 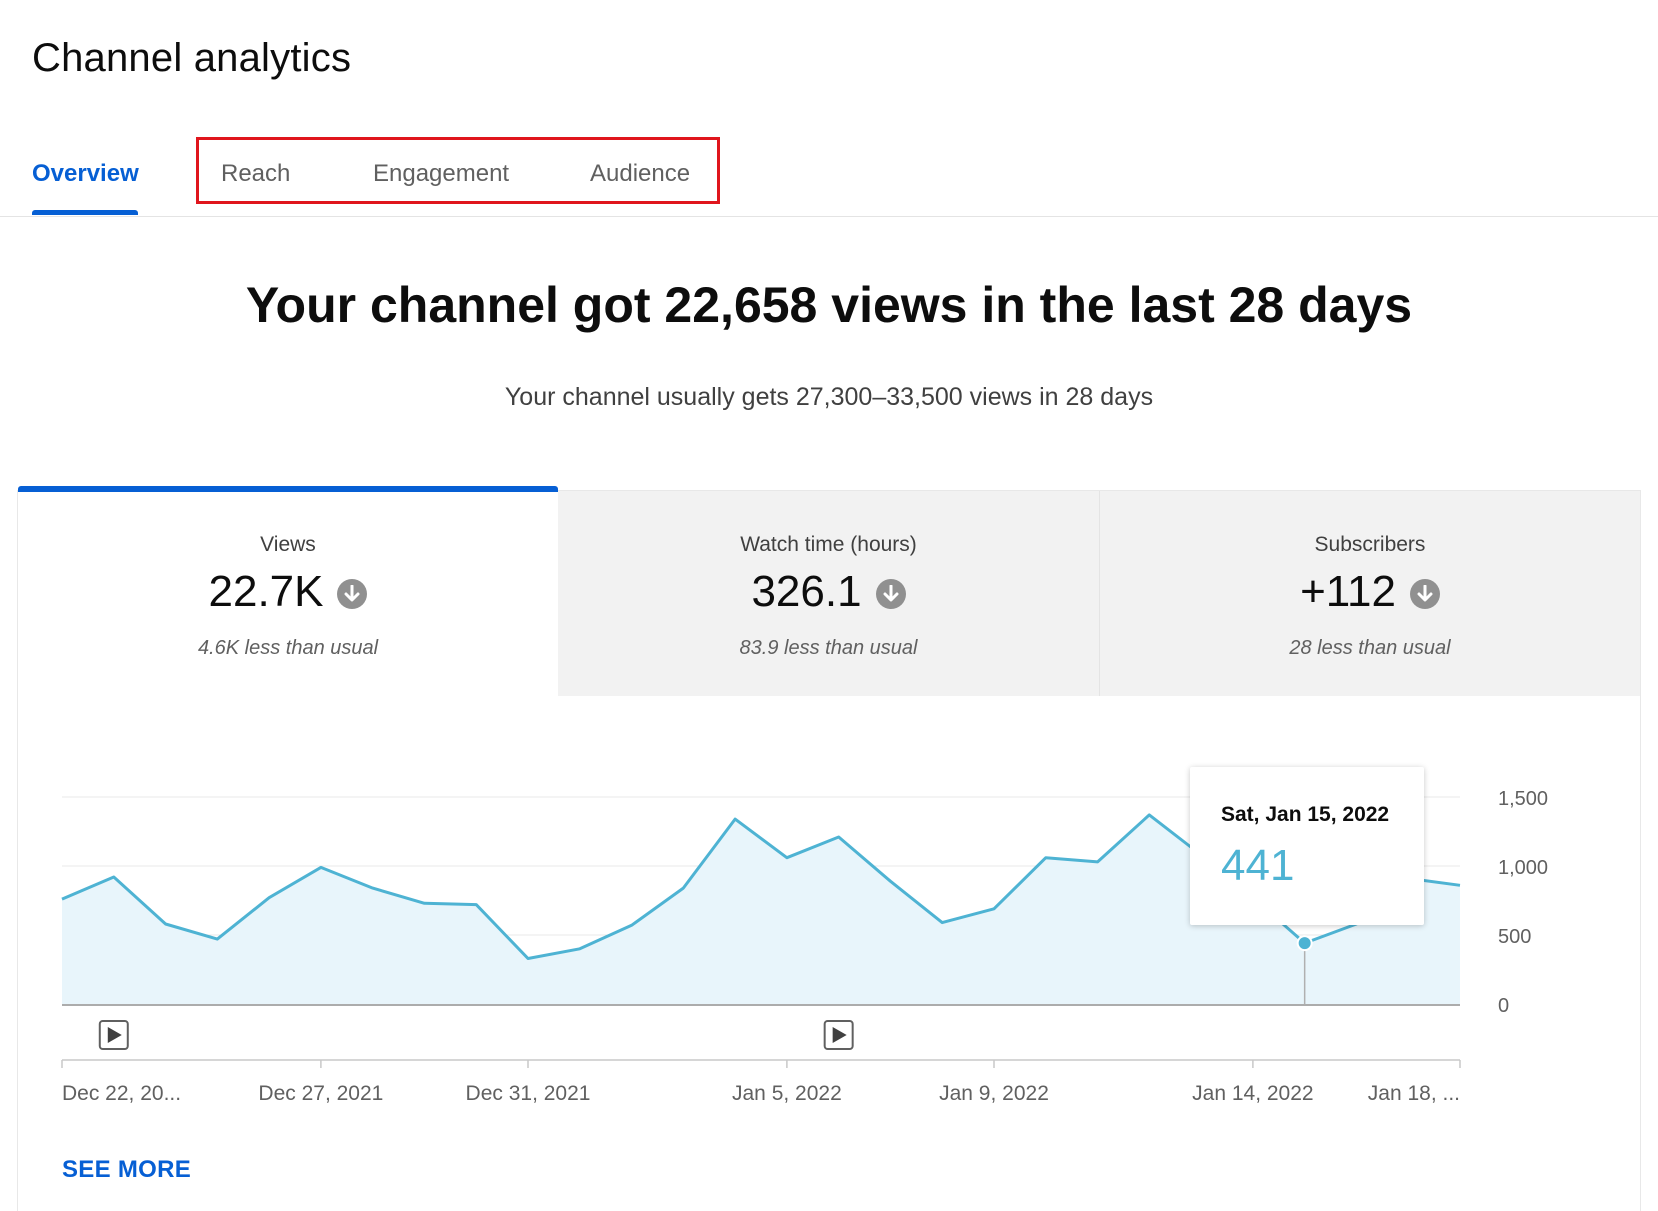 I want to click on hover-point, so click(x=1305, y=943).